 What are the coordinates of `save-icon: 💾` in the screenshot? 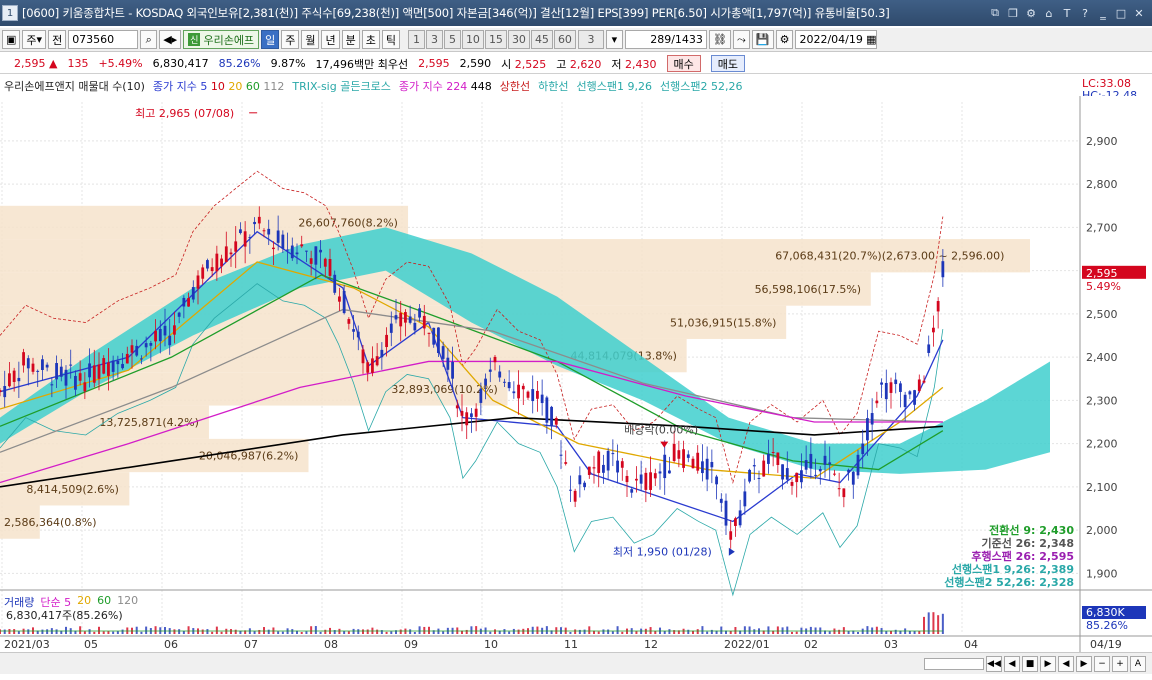 It's located at (762, 39).